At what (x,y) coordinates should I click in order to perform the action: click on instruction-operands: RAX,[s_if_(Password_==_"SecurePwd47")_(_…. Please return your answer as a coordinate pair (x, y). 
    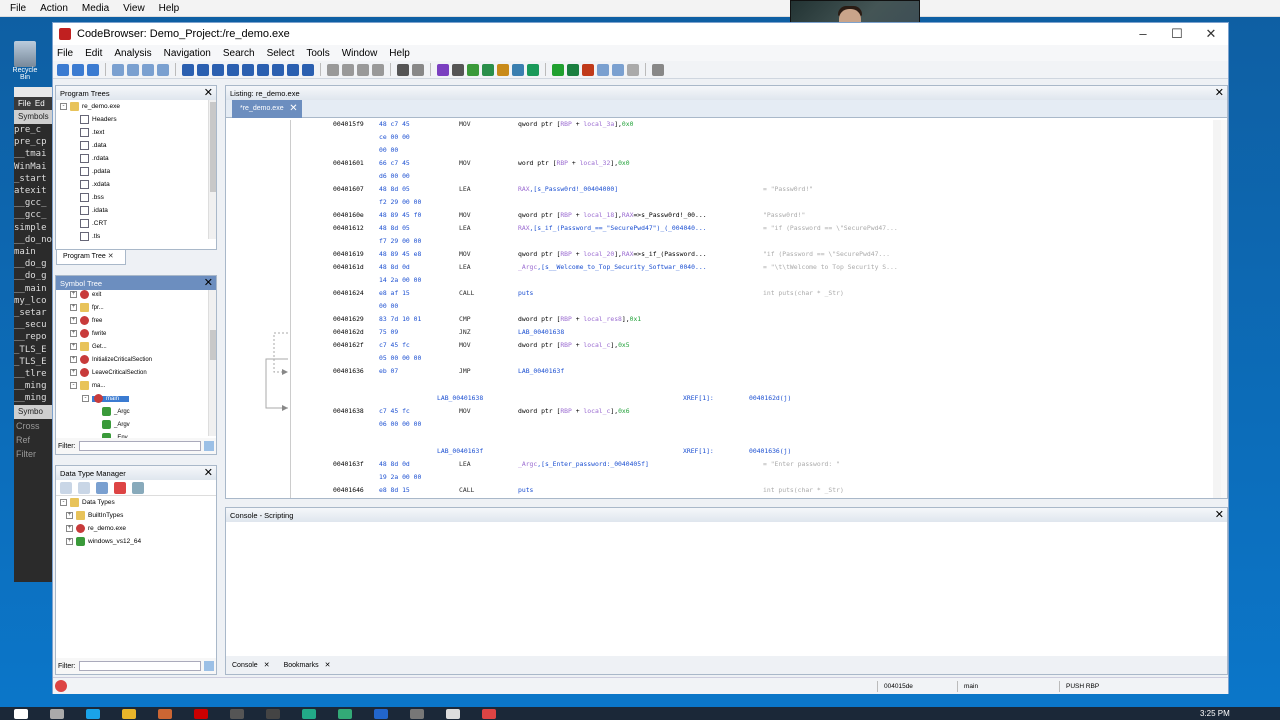
    Looking at the image, I should click on (612, 228).